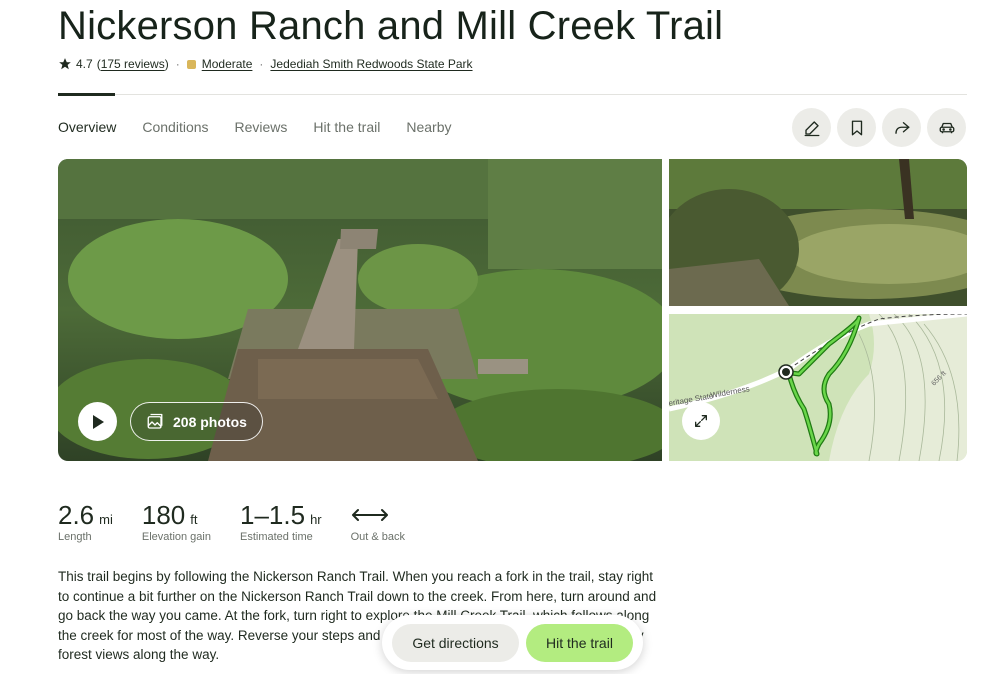 The width and height of the screenshot is (1000, 674). I want to click on length-value: 2.6, so click(76, 515).